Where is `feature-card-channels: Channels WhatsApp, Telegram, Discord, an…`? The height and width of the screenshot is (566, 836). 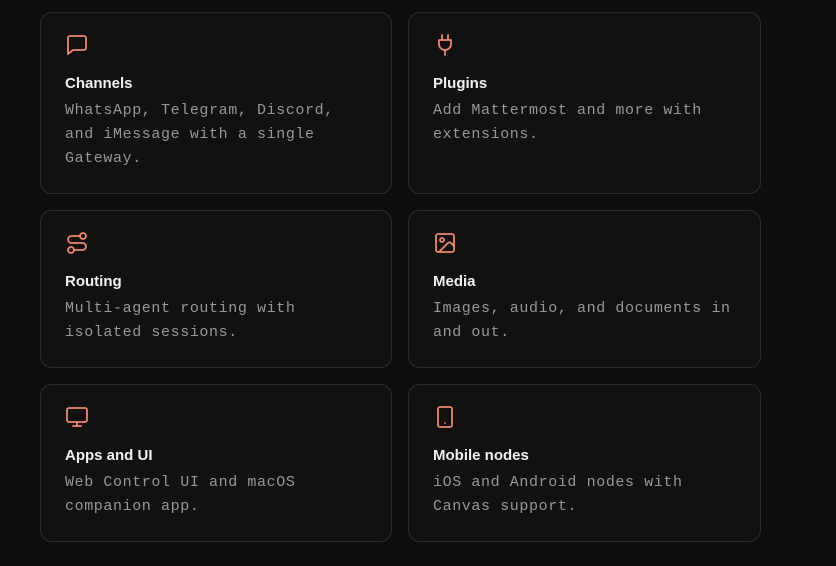 feature-card-channels: Channels WhatsApp, Telegram, Discord, an… is located at coordinates (216, 103).